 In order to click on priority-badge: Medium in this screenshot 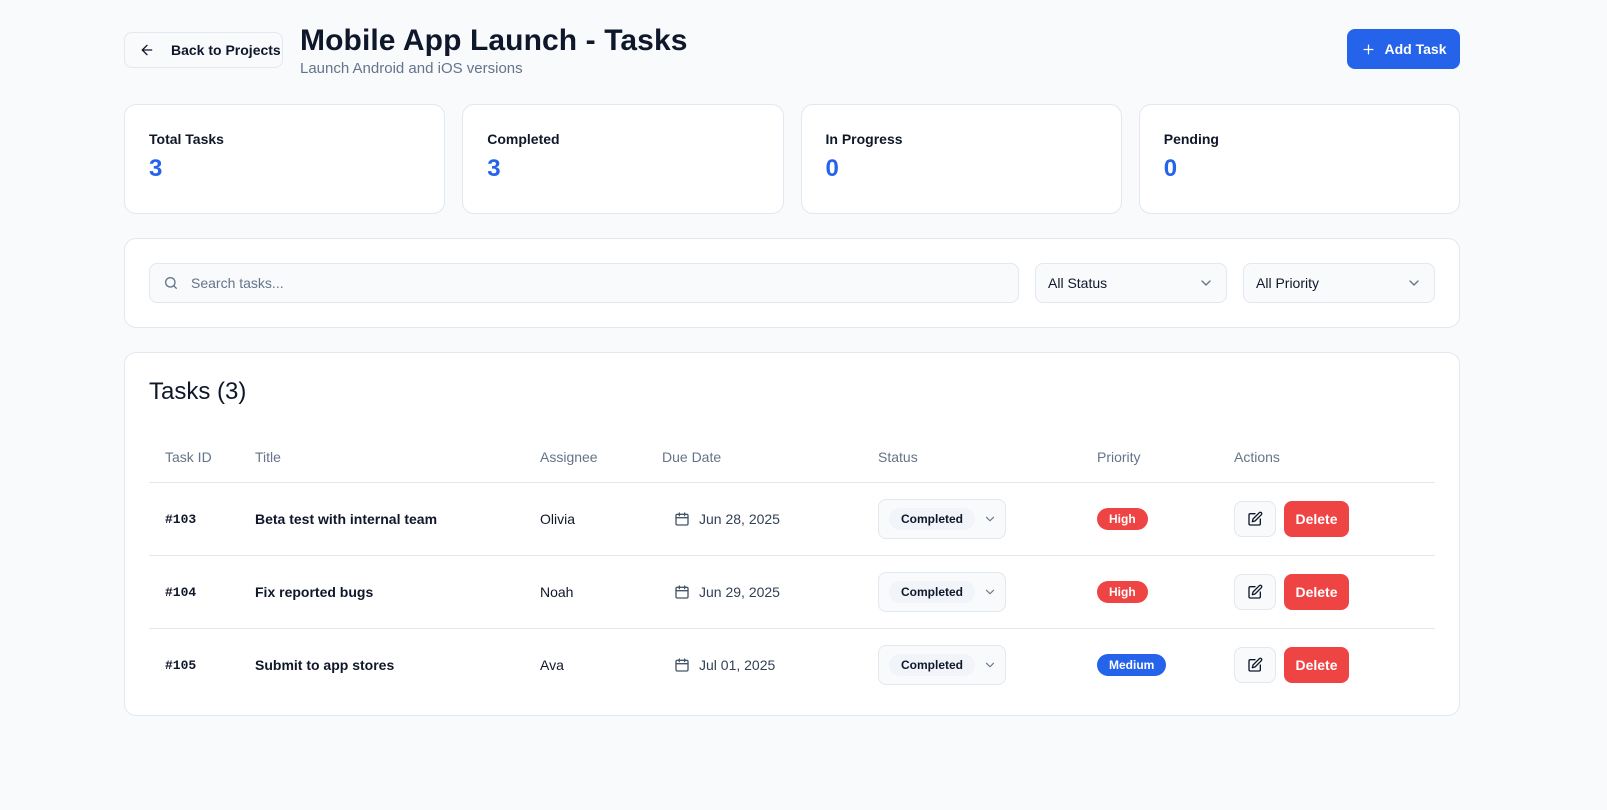, I will do `click(1132, 664)`.